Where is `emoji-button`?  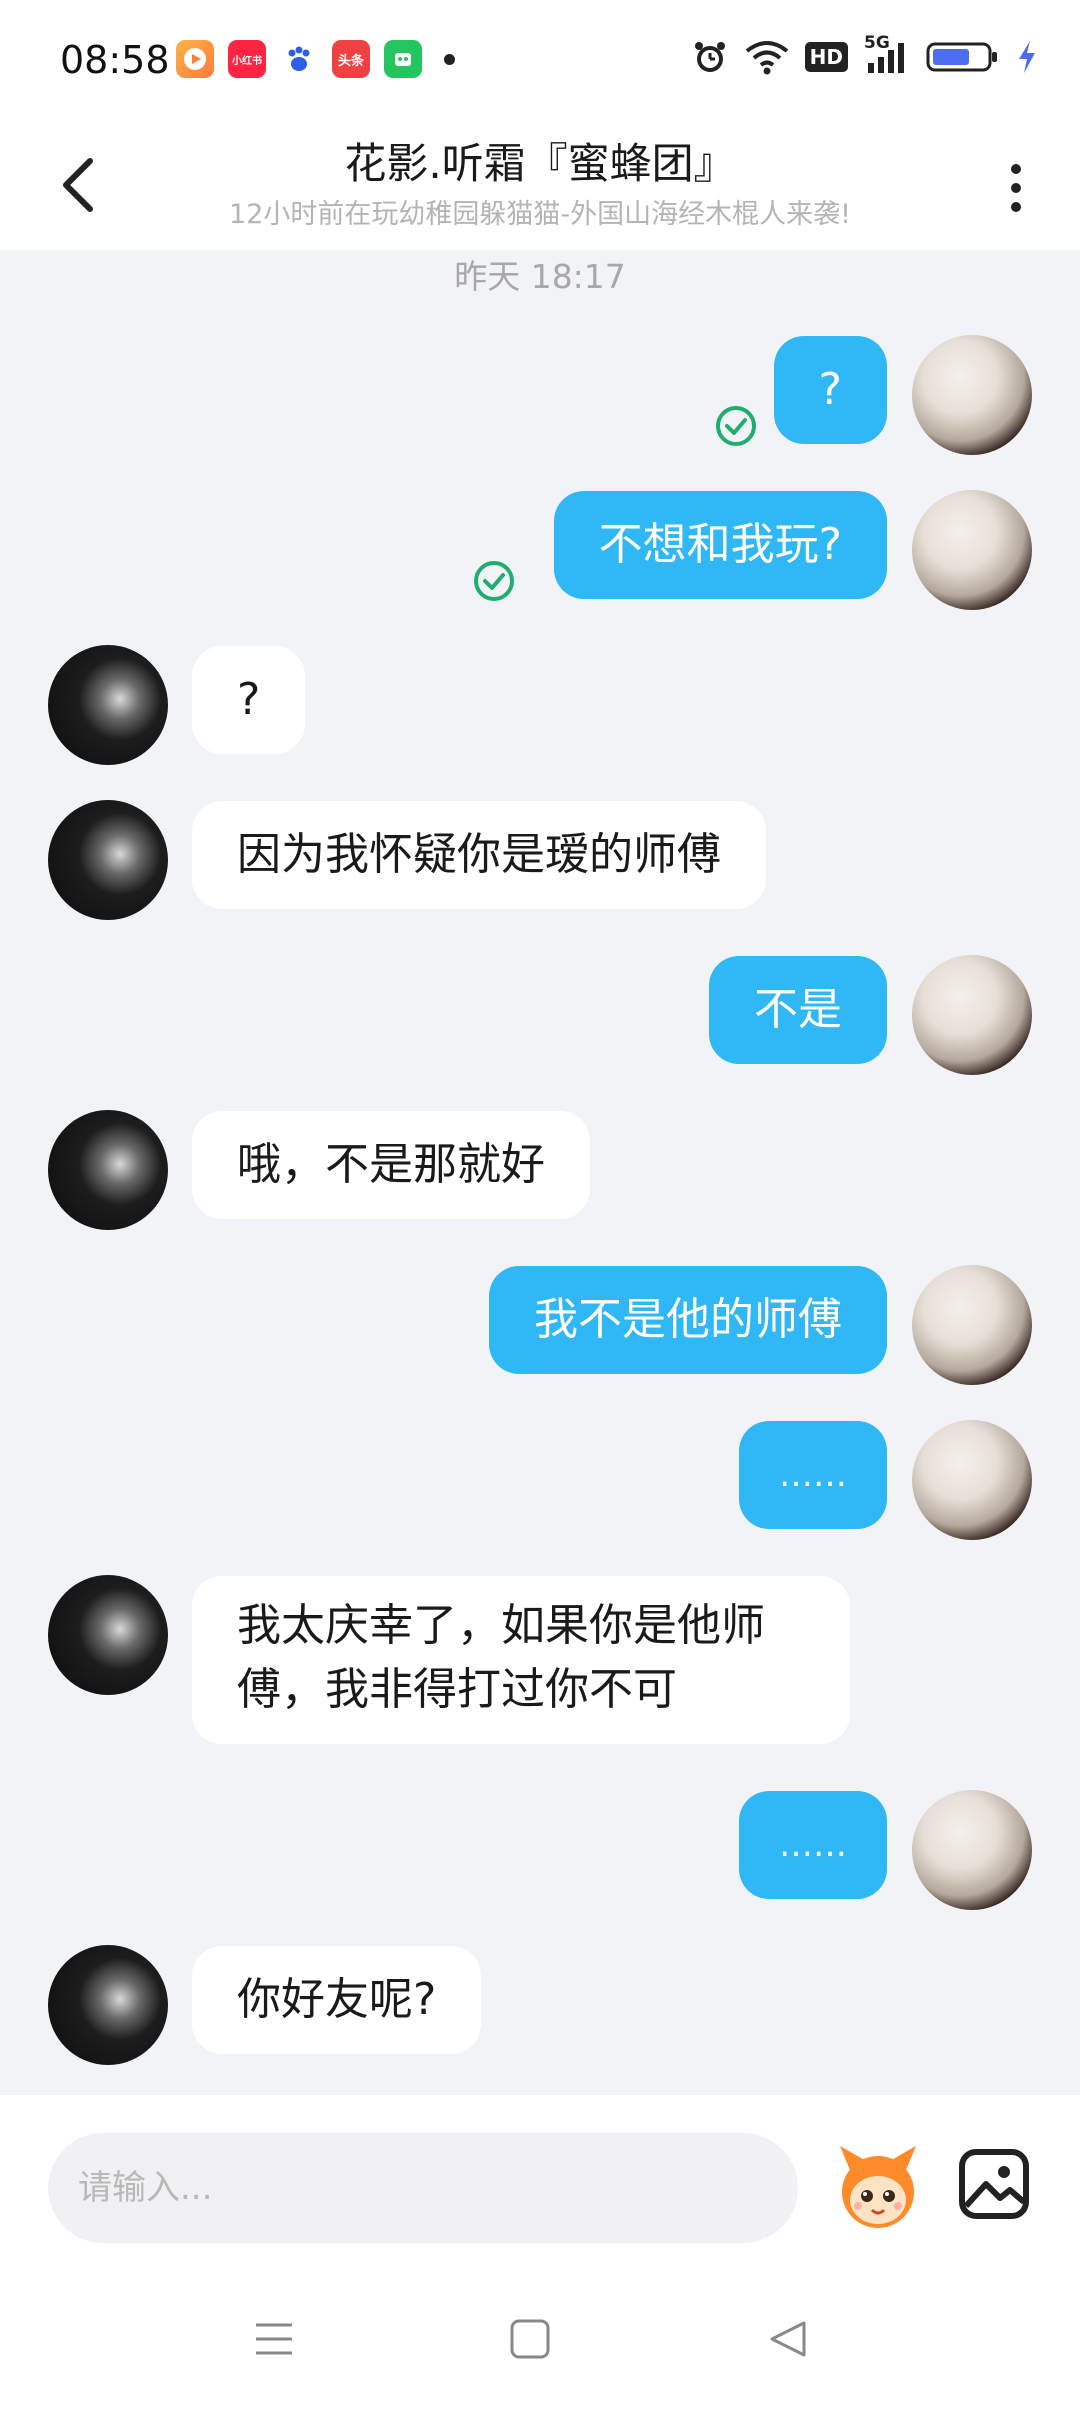
emoji-button is located at coordinates (878, 2188).